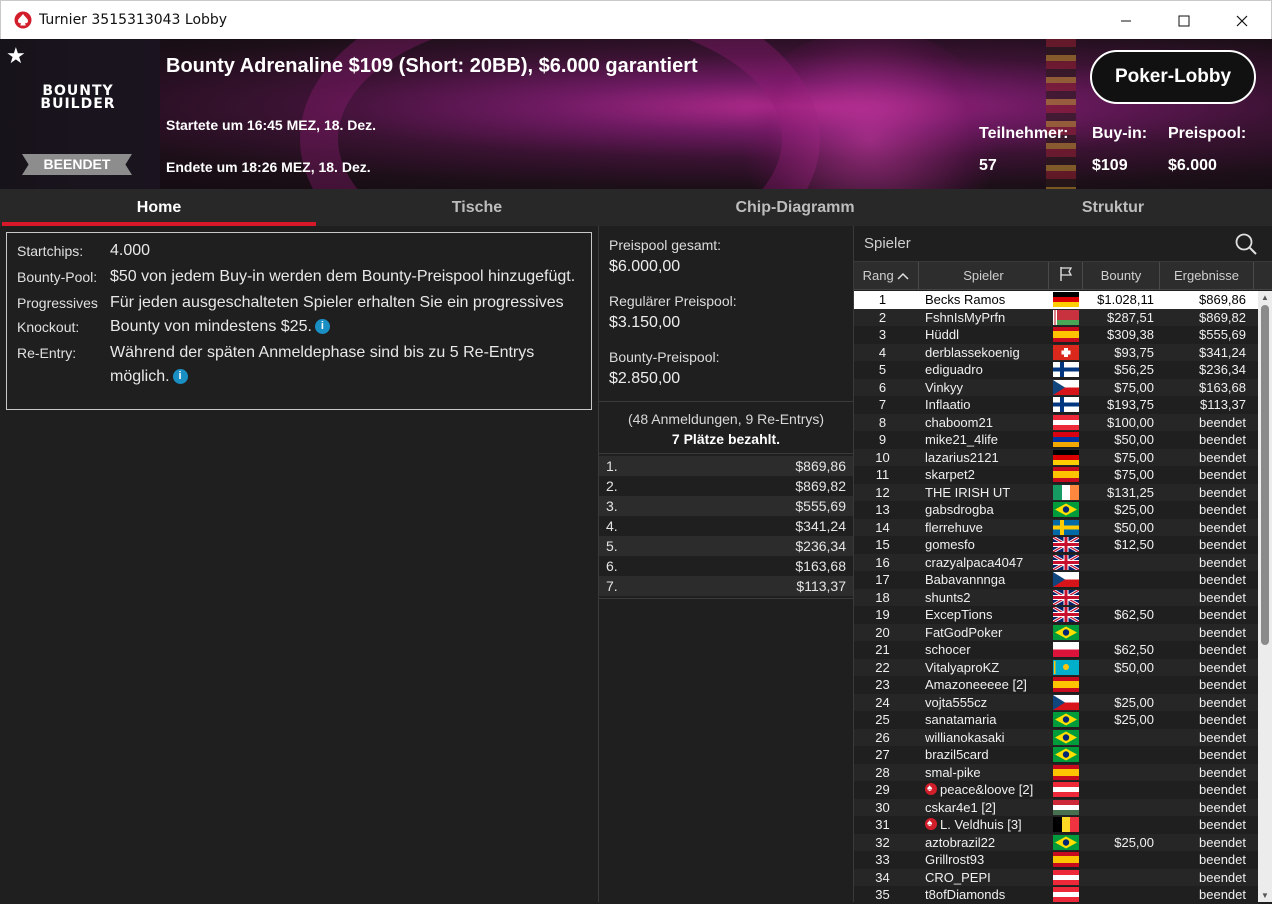 The height and width of the screenshot is (904, 1272). What do you see at coordinates (1242, 20) in the screenshot?
I see `close-button` at bounding box center [1242, 20].